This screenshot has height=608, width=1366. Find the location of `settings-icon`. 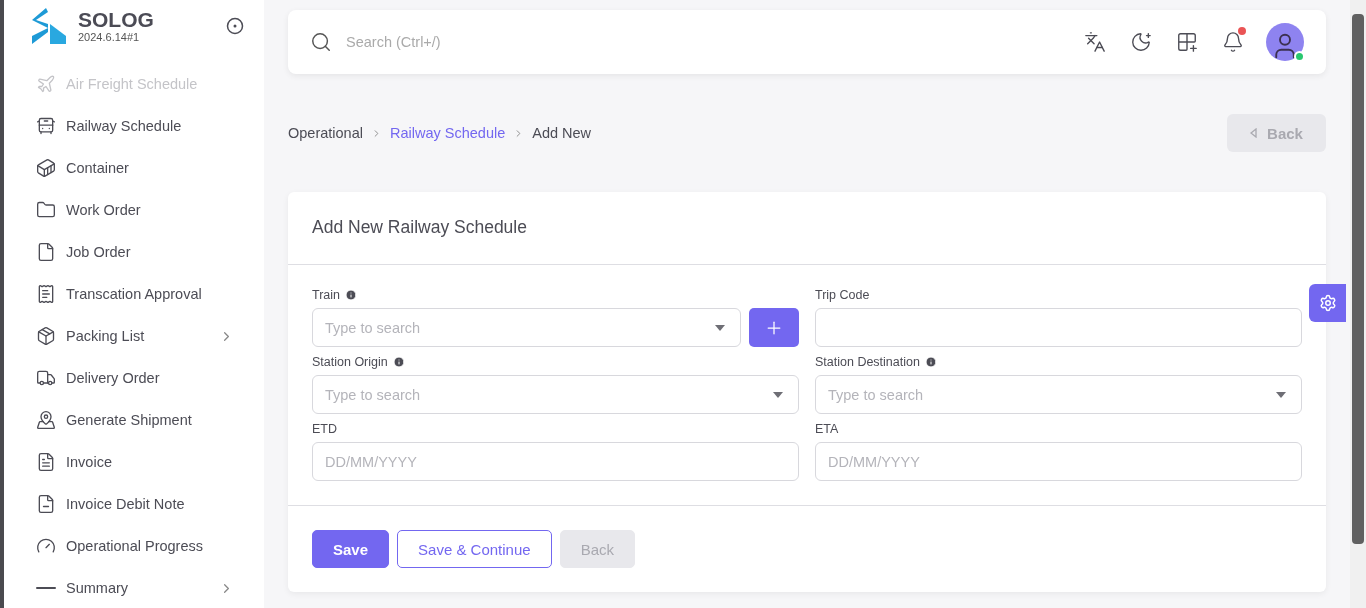

settings-icon is located at coordinates (1327, 303).